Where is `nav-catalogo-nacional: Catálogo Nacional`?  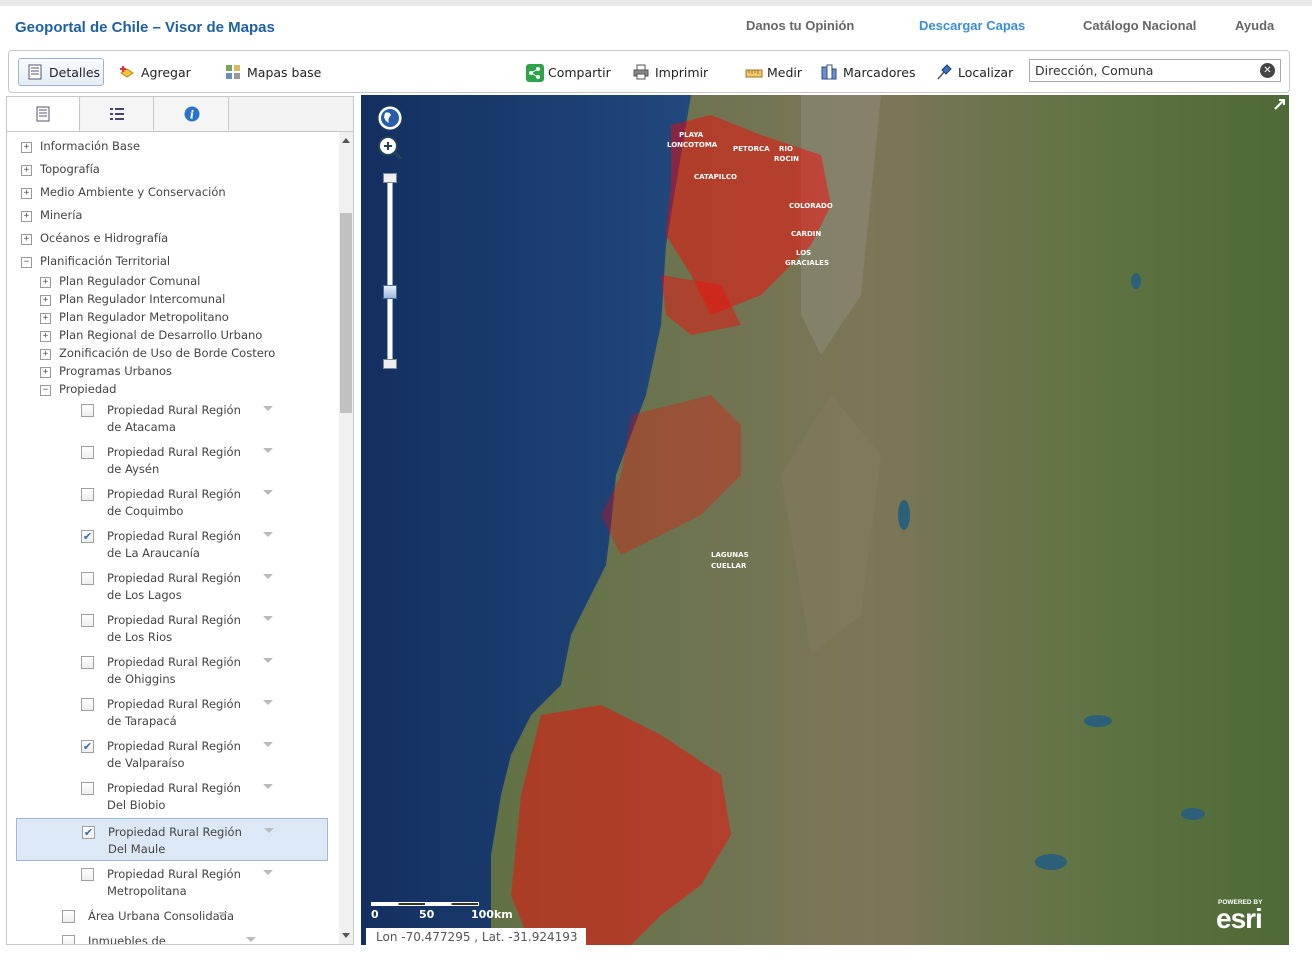
nav-catalogo-nacional: Catálogo Nacional is located at coordinates (1139, 25).